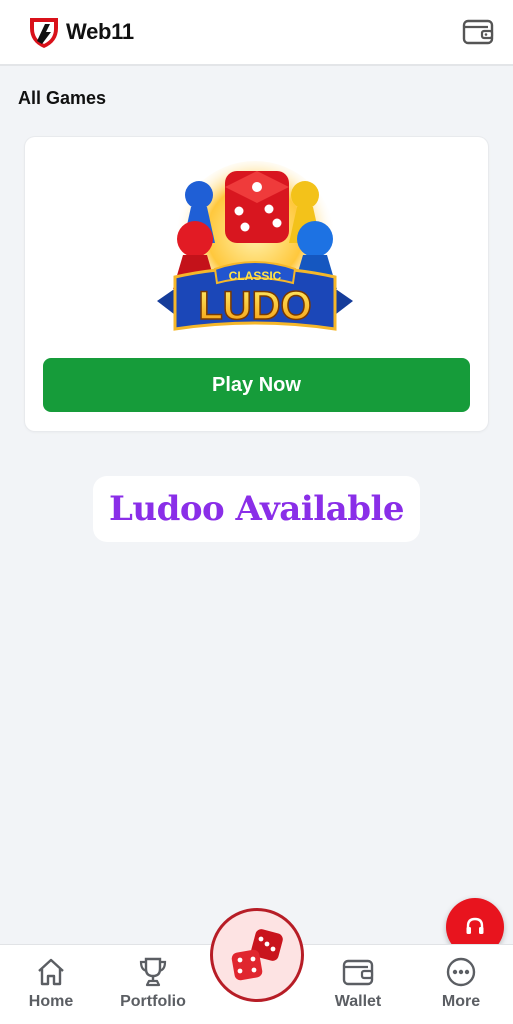  What do you see at coordinates (44, 33) in the screenshot?
I see `web11-logo-icon` at bounding box center [44, 33].